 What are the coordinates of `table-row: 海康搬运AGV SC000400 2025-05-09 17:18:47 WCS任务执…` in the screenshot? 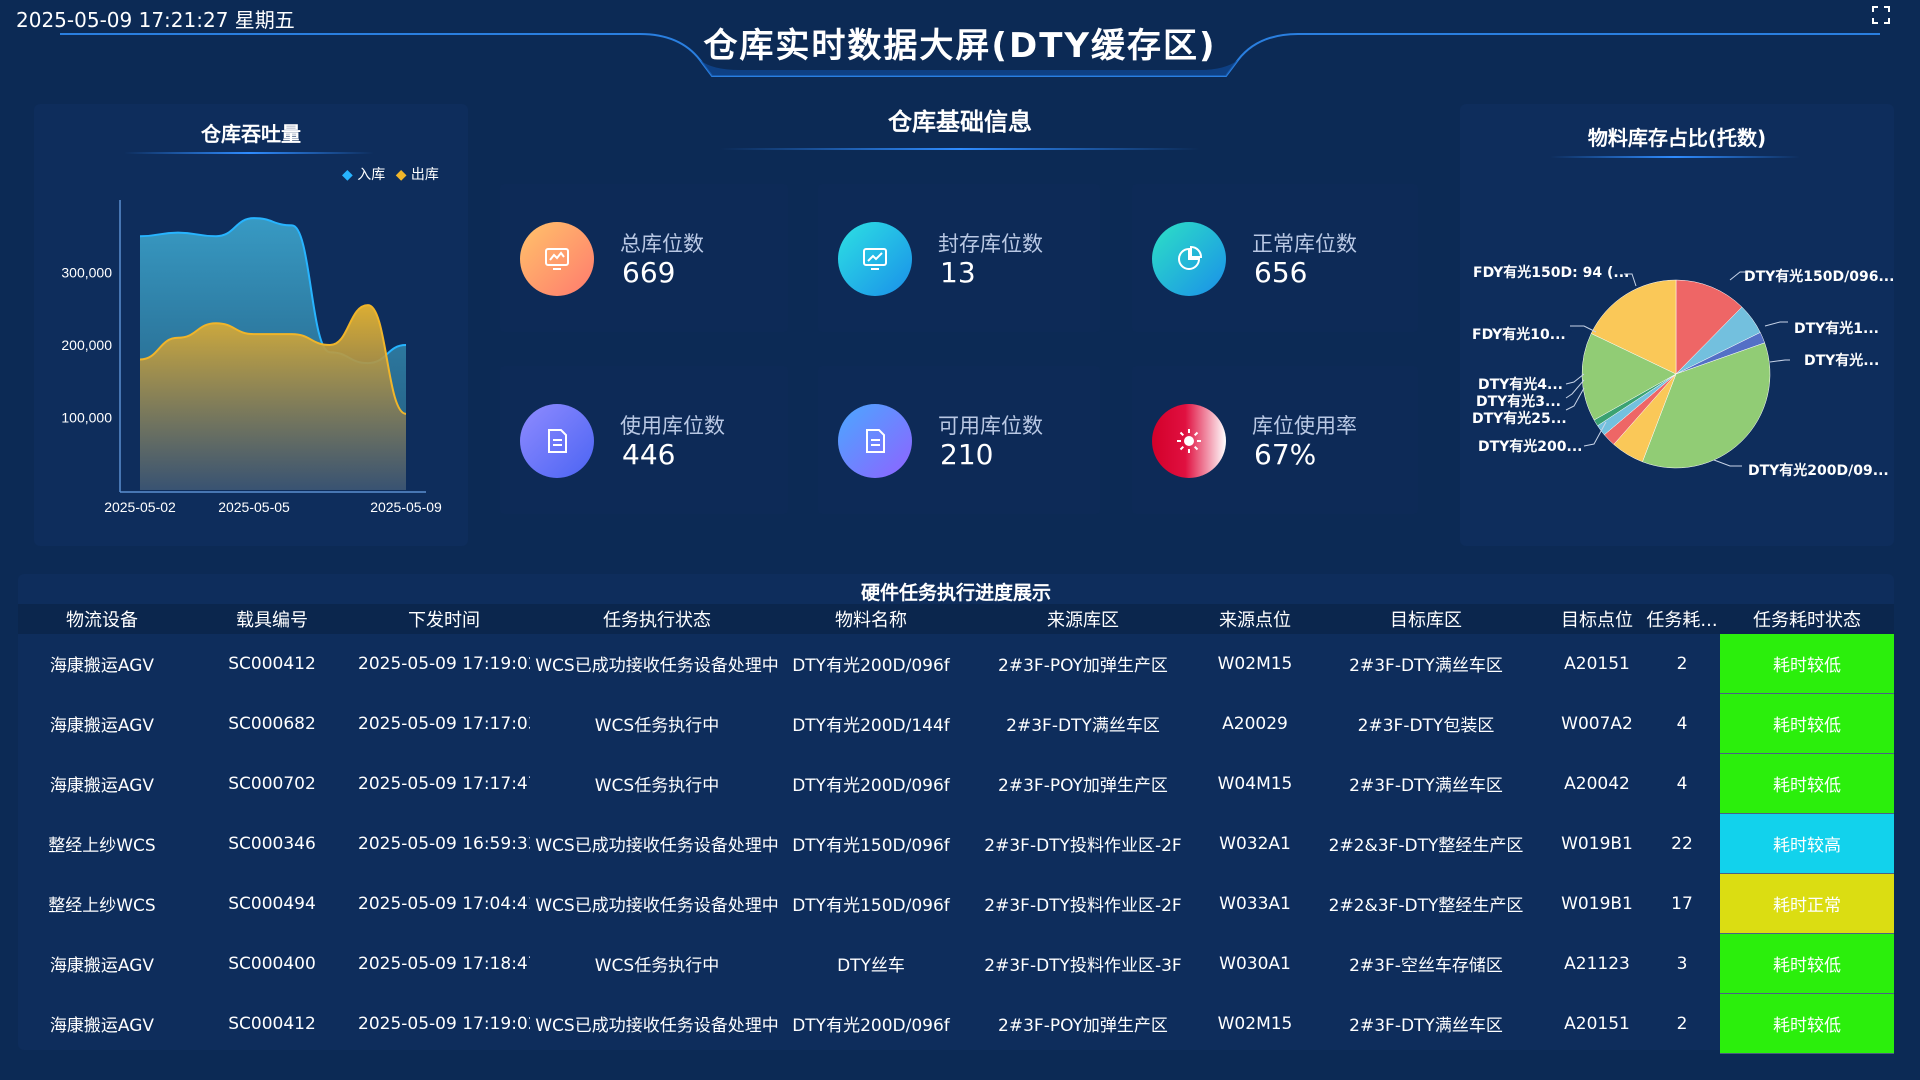 It's located at (956, 963).